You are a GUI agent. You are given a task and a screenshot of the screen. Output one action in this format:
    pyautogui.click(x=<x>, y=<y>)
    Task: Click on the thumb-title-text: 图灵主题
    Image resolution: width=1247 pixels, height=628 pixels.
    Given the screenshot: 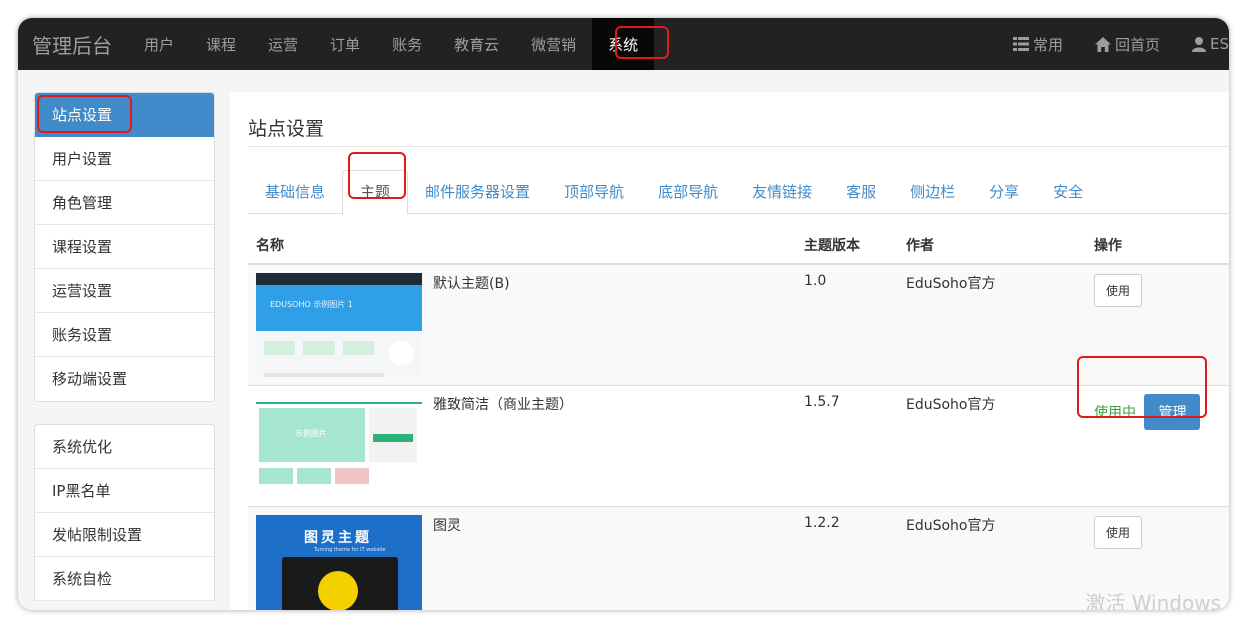 What is the action you would take?
    pyautogui.click(x=338, y=538)
    